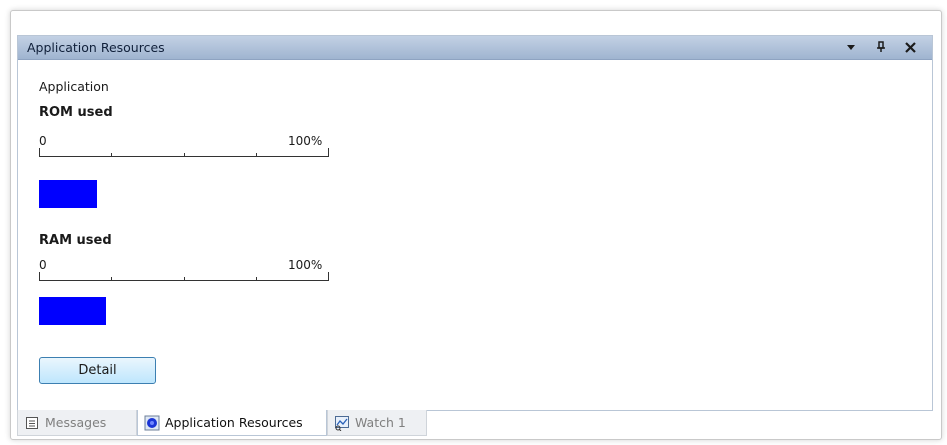 Image resolution: width=947 pixels, height=445 pixels. What do you see at coordinates (910, 47) in the screenshot?
I see `close-icon` at bounding box center [910, 47].